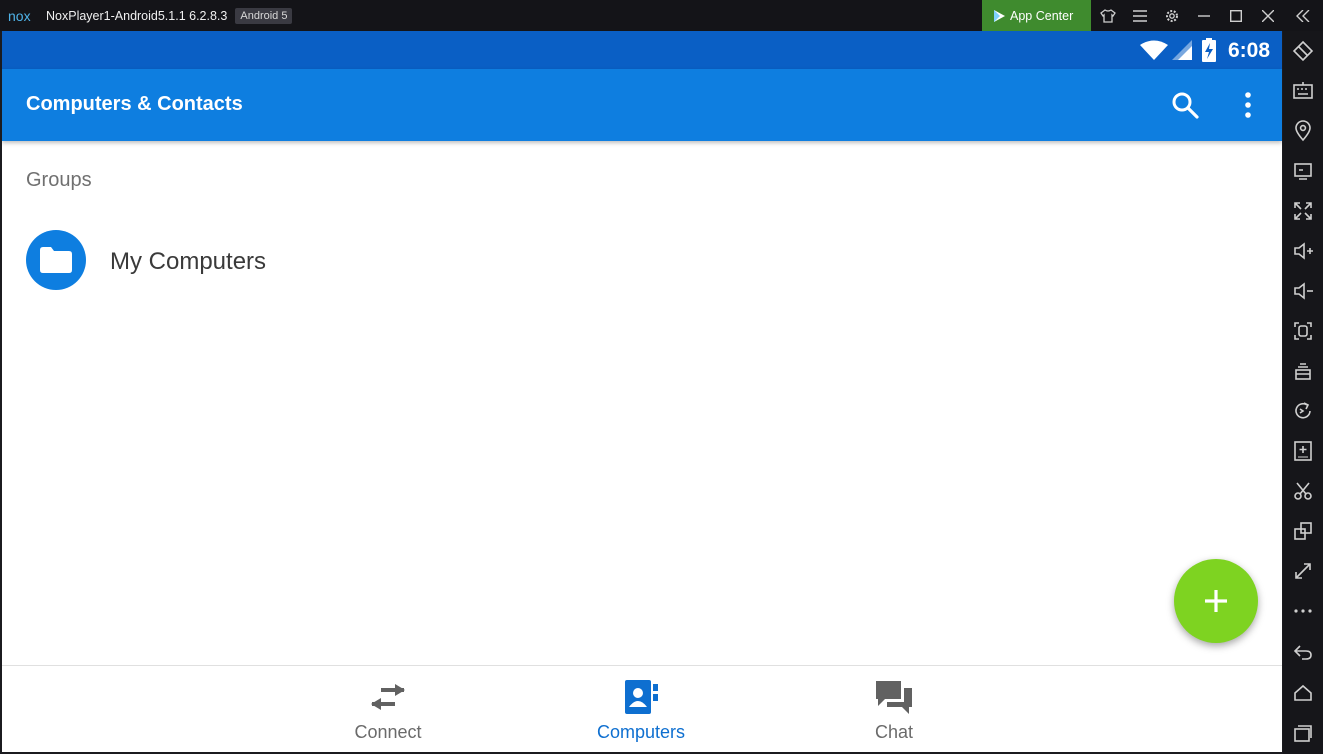 The width and height of the screenshot is (1323, 754). I want to click on location-pin-icon, so click(1303, 131).